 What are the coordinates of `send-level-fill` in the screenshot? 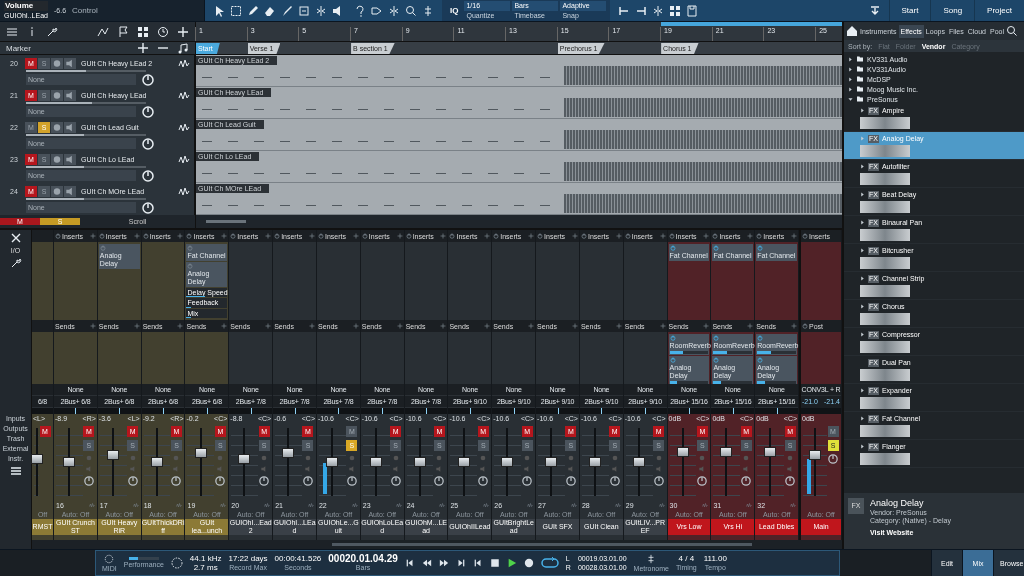 It's located at (717, 382).